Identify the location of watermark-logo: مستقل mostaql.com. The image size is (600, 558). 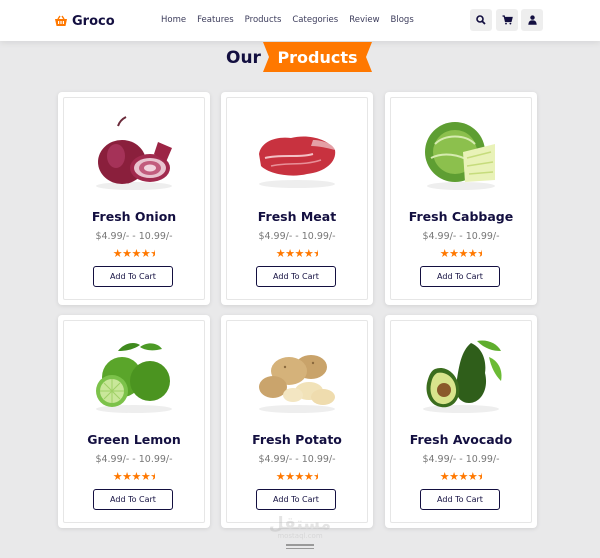
(300, 531).